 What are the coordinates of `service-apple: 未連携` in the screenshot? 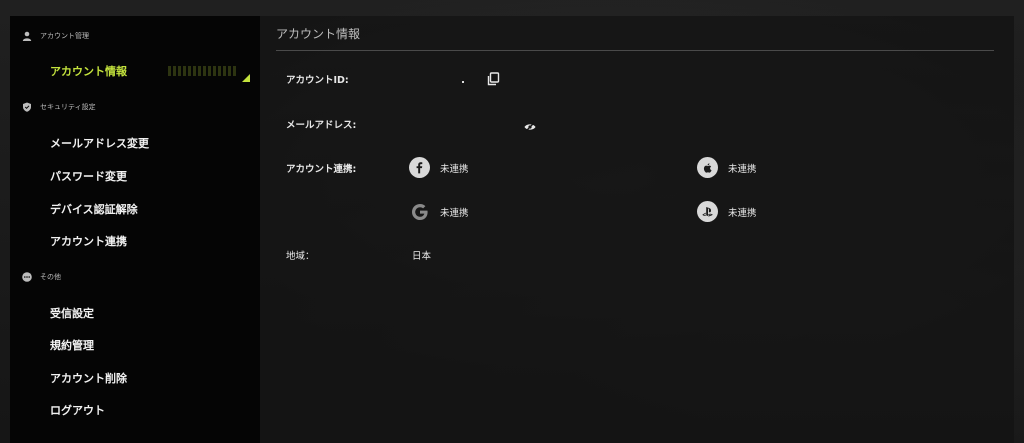 It's located at (727, 167).